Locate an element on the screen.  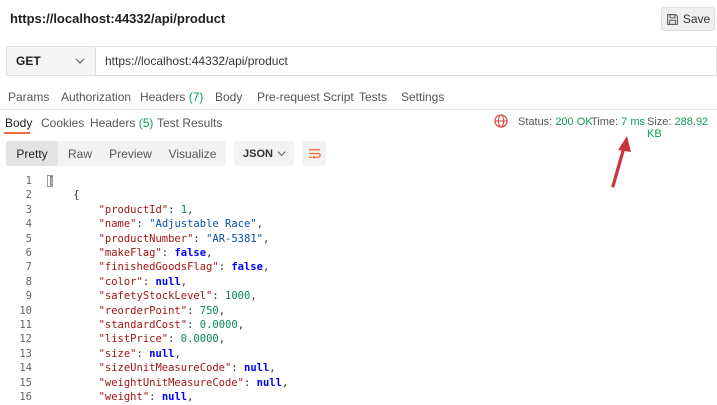
tab-tests: Tests is located at coordinates (373, 97).